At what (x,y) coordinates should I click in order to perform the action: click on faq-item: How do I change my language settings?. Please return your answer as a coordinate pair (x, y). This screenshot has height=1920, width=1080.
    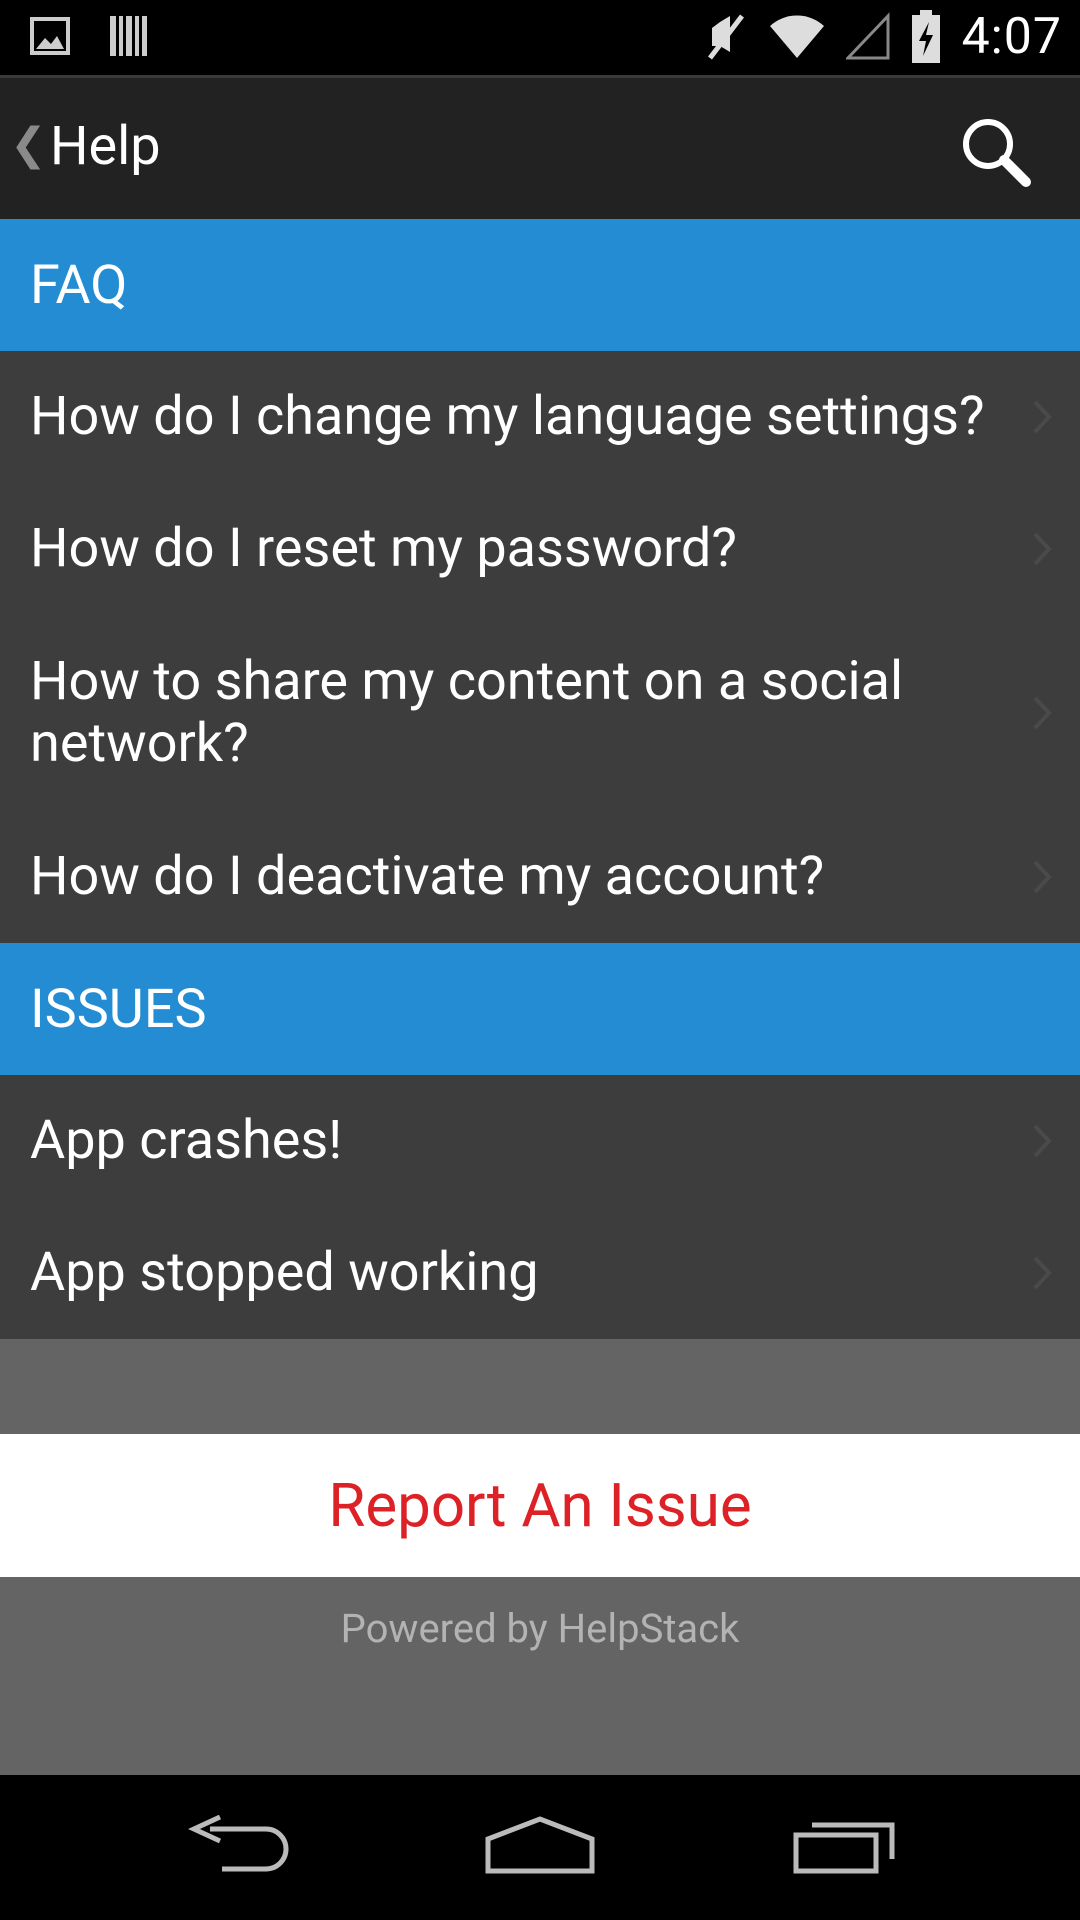
    Looking at the image, I should click on (540, 417).